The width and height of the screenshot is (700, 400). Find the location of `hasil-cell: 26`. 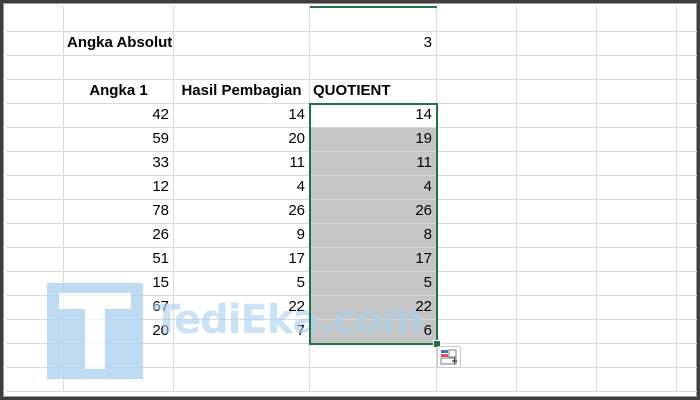

hasil-cell: 26 is located at coordinates (242, 212).